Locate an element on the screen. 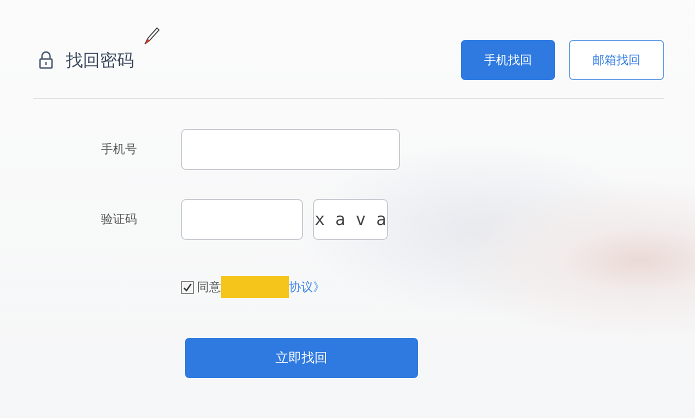 This screenshot has height=418, width=695. recovery-method-tab: 手机找回 is located at coordinates (508, 60).